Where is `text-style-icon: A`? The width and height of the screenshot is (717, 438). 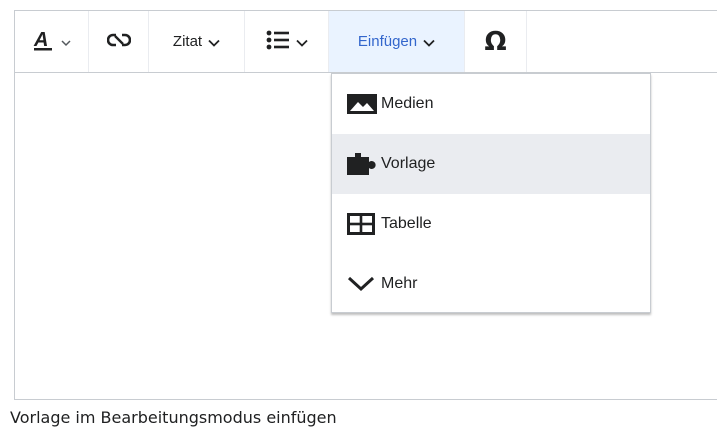 text-style-icon: A is located at coordinates (44, 42).